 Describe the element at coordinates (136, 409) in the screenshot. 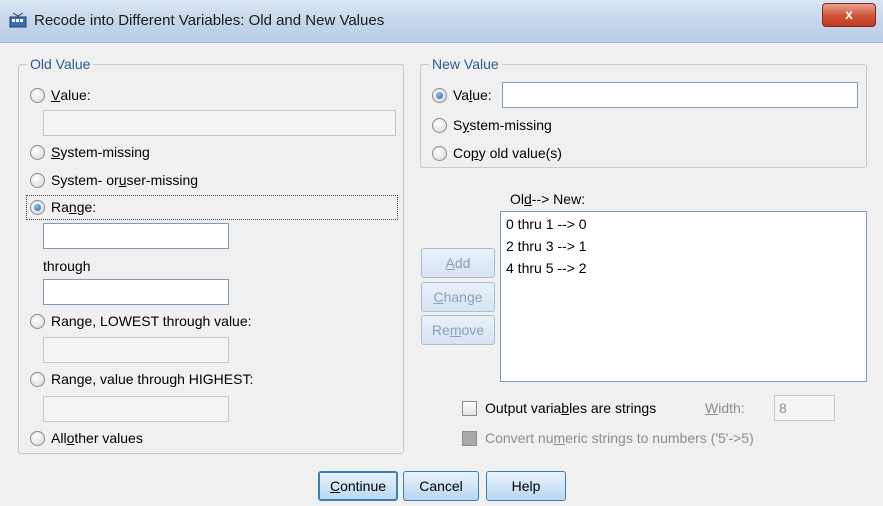

I see `range-highest-input` at that location.